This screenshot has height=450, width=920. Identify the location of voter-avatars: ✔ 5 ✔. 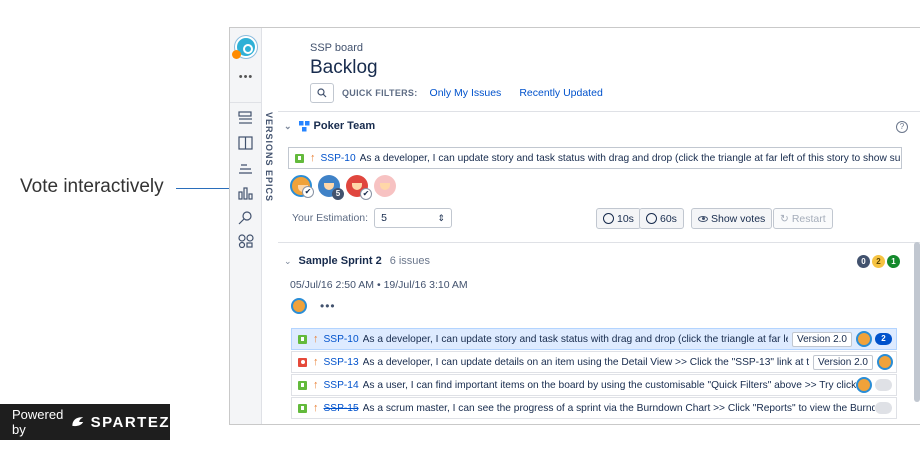
(343, 187).